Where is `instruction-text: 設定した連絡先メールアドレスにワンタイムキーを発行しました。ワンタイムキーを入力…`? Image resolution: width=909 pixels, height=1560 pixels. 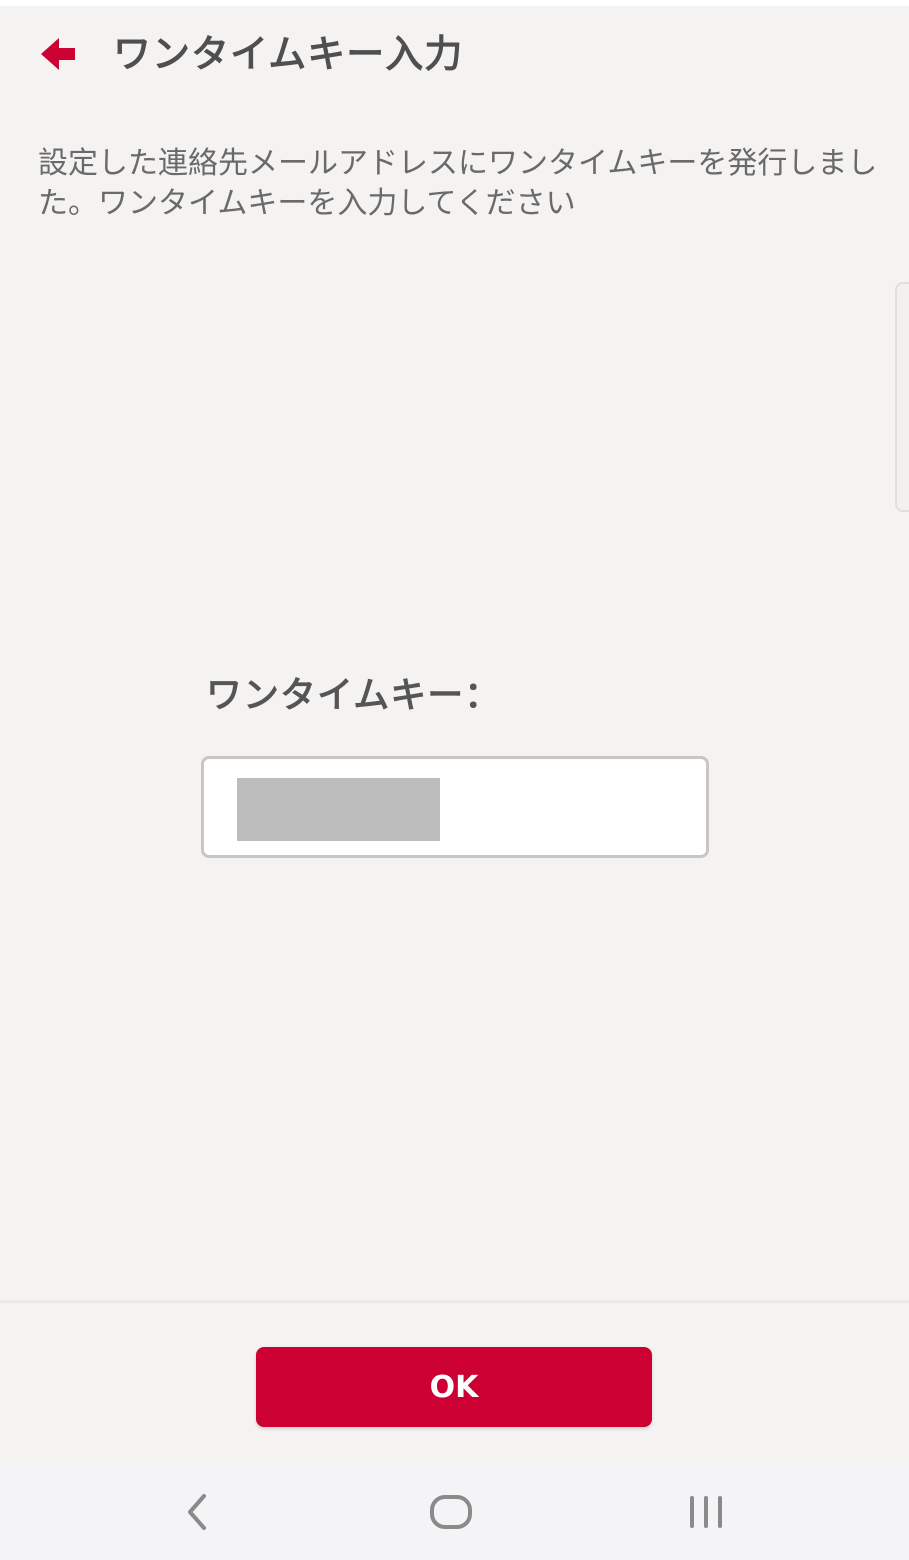 instruction-text: 設定した連絡先メールアドレスにワンタイムキーを発行しました。ワンタイムキーを入力… is located at coordinates (458, 183).